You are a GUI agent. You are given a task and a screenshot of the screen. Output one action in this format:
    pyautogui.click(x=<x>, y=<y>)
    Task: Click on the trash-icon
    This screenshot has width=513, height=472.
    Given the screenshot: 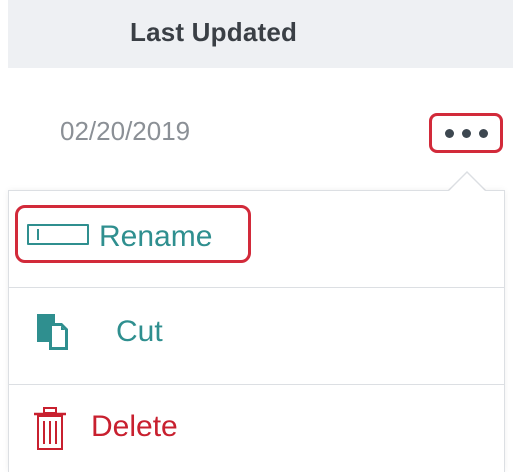 What is the action you would take?
    pyautogui.click(x=50, y=428)
    